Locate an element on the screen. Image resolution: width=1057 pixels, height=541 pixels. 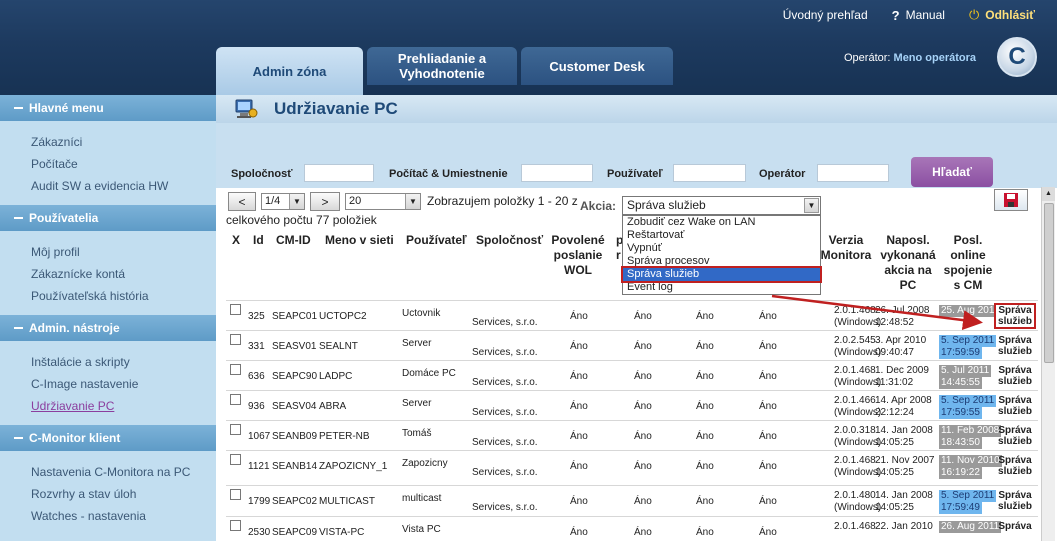
row-computer-name: MULTICAST is located at coordinates (347, 502).